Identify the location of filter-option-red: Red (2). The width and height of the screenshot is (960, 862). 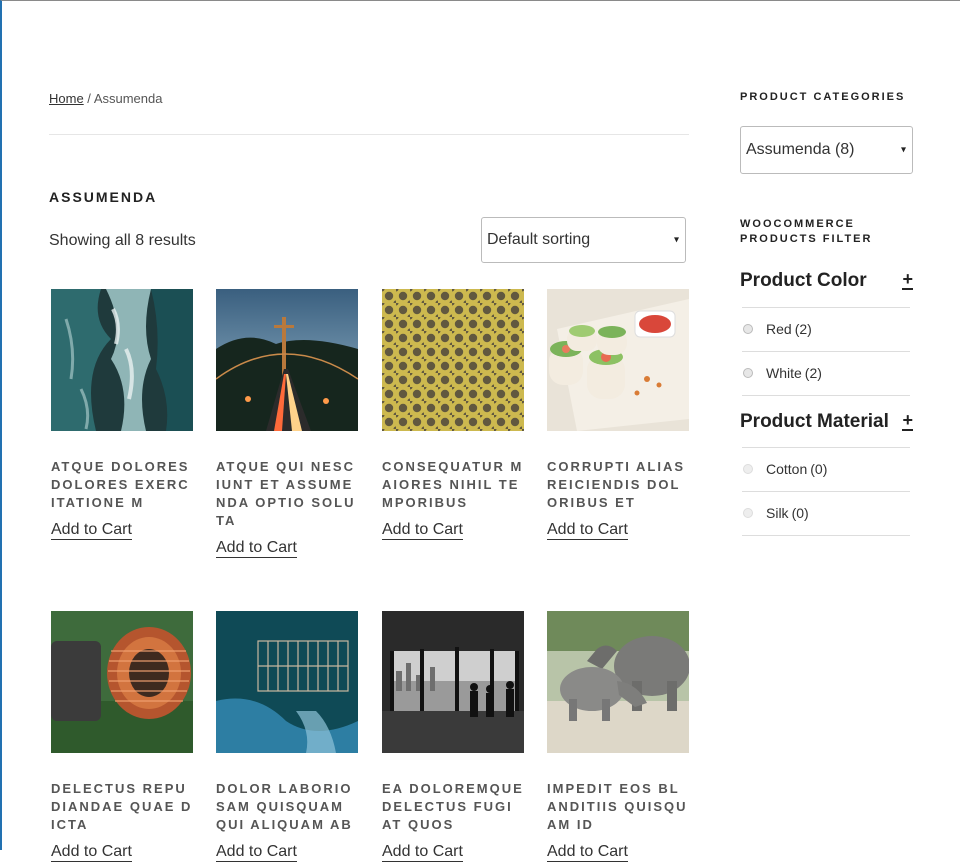
(826, 329).